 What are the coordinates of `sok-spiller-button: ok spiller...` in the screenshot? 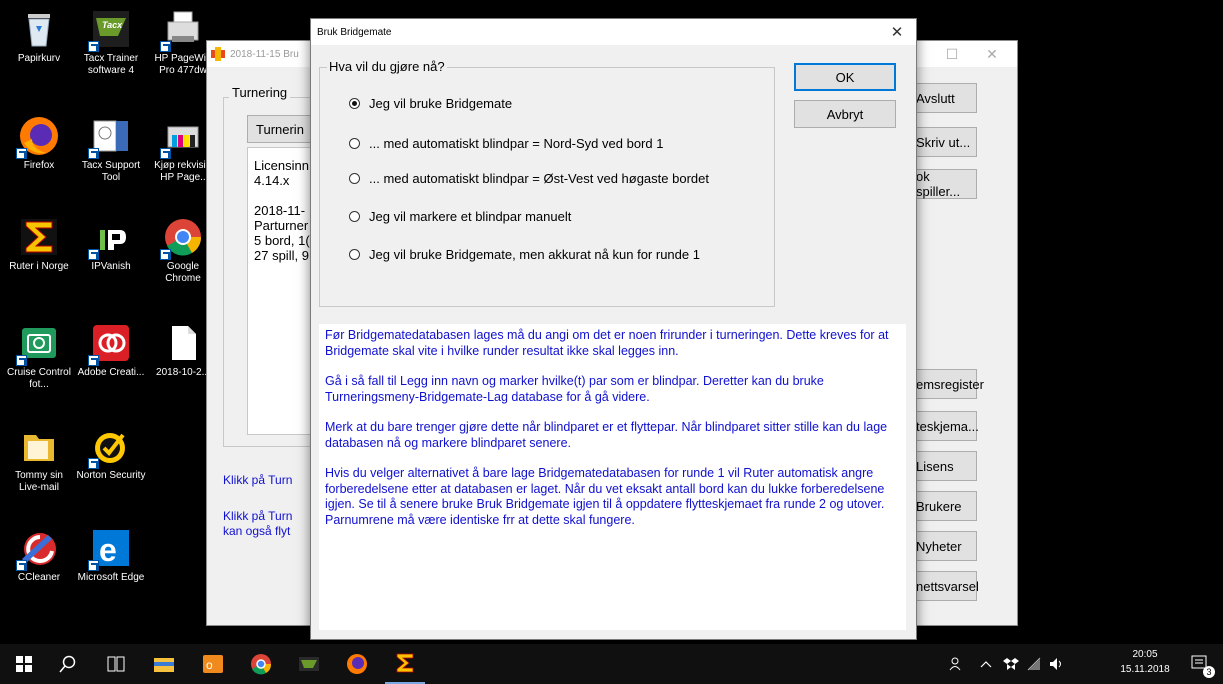 It's located at (942, 184).